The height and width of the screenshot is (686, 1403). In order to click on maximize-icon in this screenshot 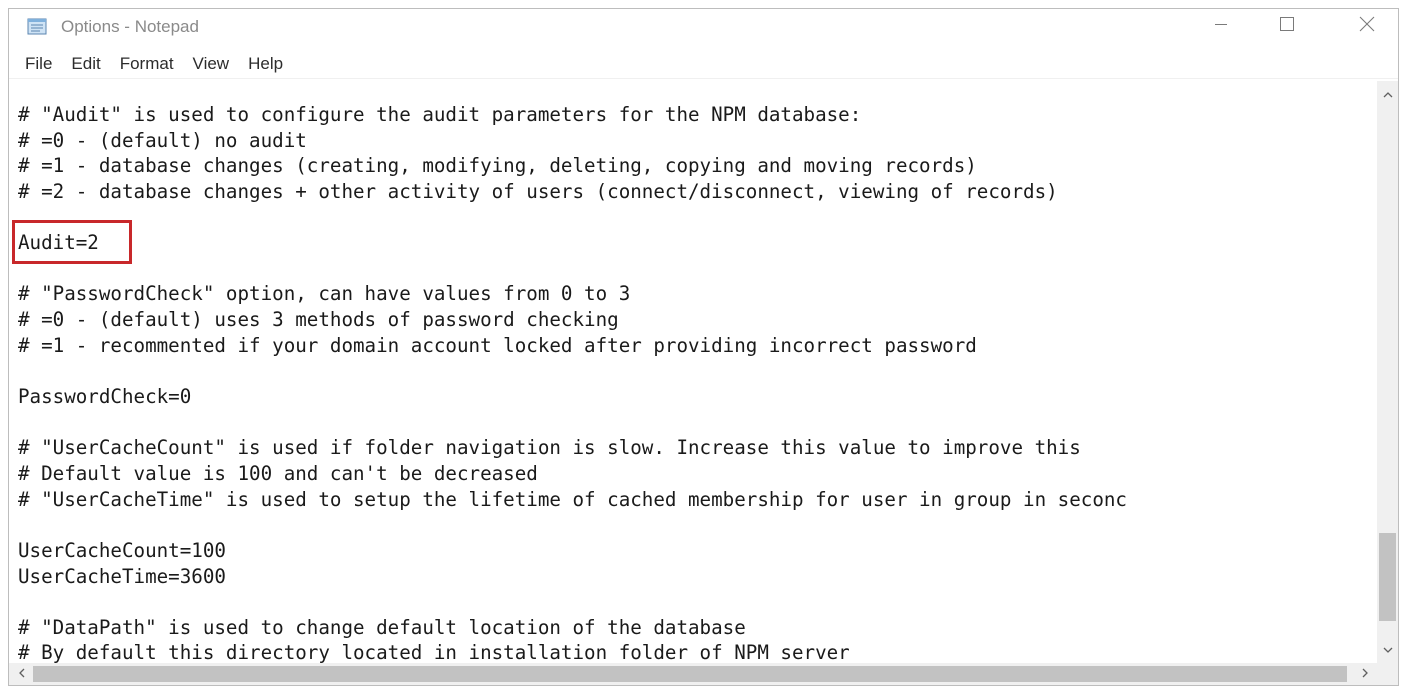, I will do `click(1287, 26)`.